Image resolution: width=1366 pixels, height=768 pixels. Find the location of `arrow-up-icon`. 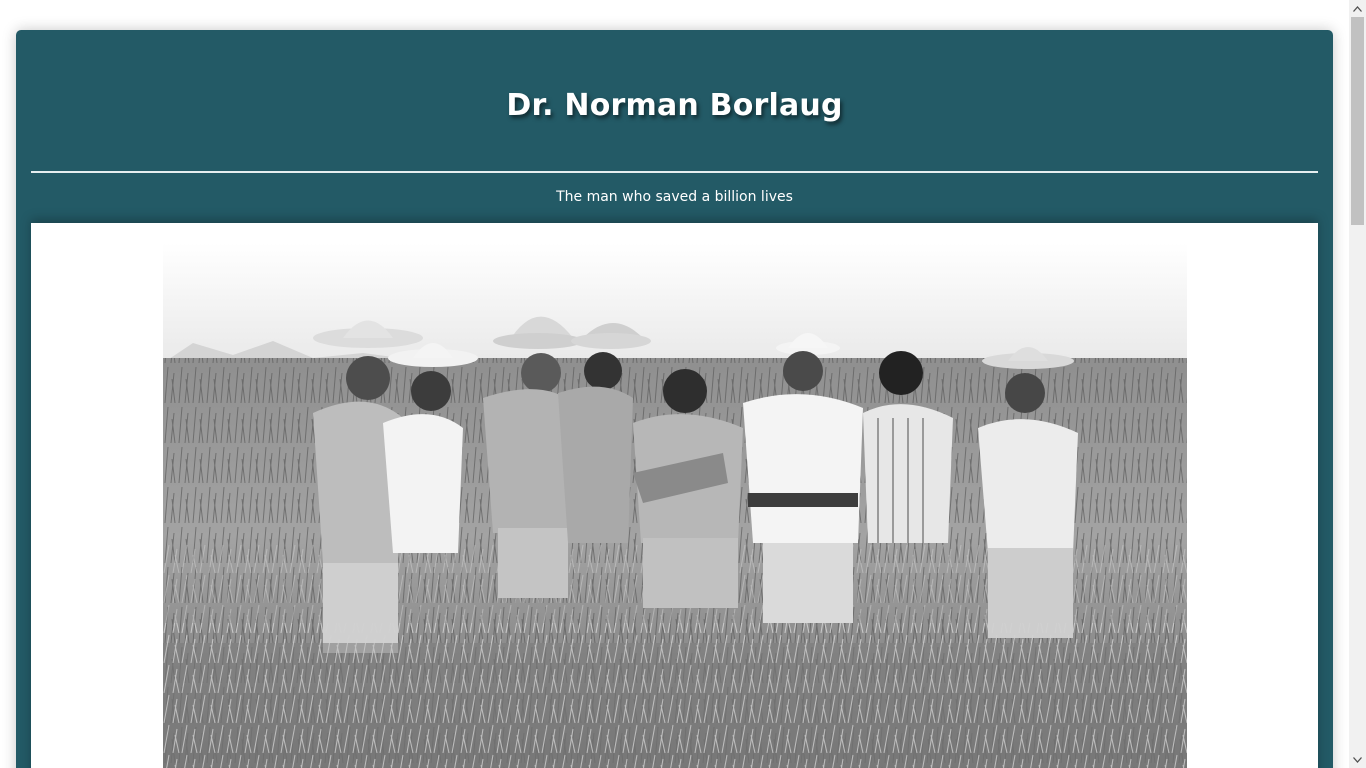

arrow-up-icon is located at coordinates (1357, 8).